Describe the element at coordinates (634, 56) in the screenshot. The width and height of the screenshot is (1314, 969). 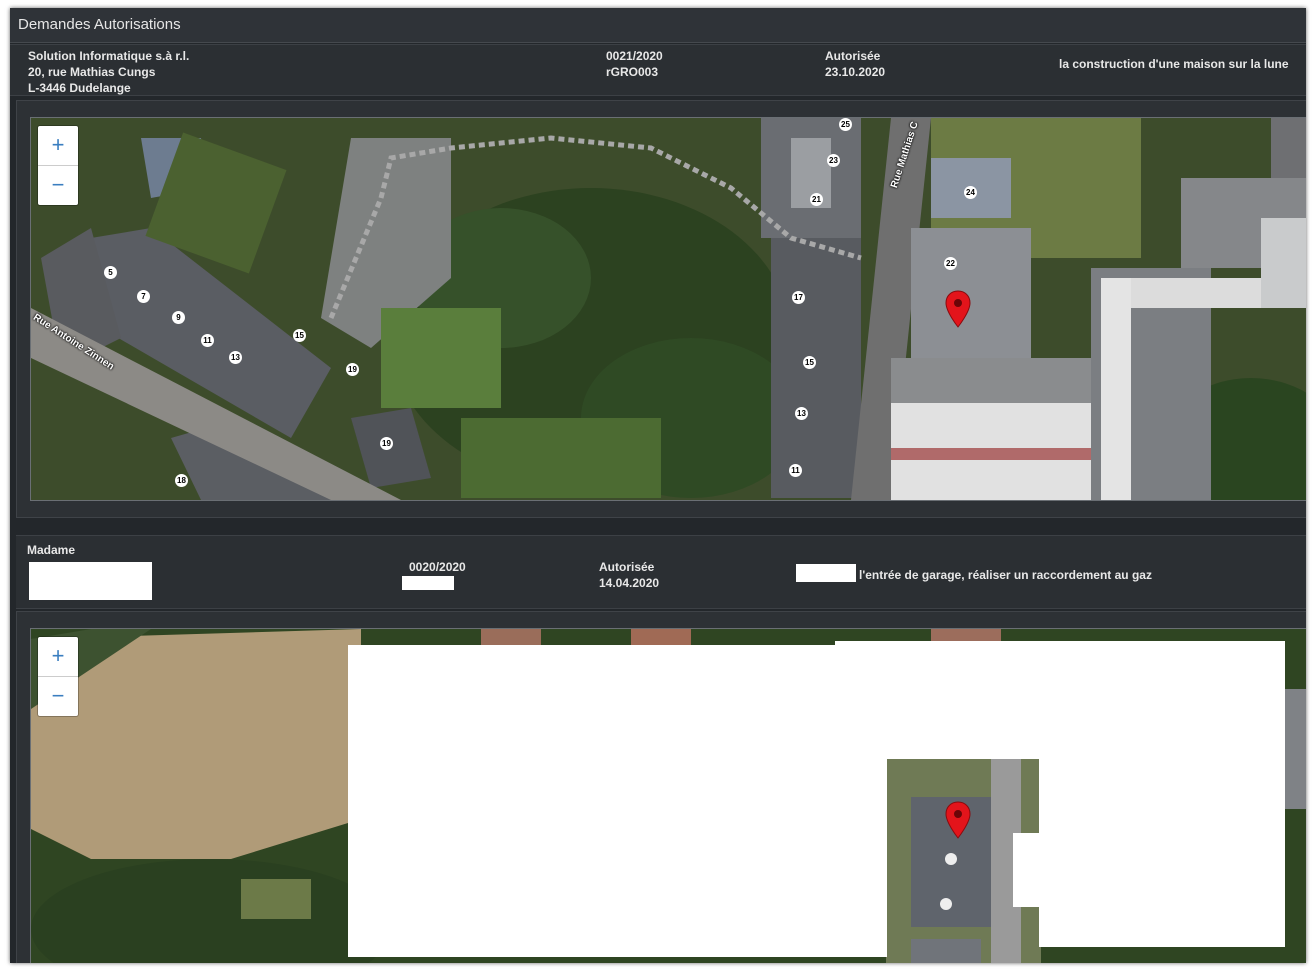
I see `record-reference: 0021/2020` at that location.